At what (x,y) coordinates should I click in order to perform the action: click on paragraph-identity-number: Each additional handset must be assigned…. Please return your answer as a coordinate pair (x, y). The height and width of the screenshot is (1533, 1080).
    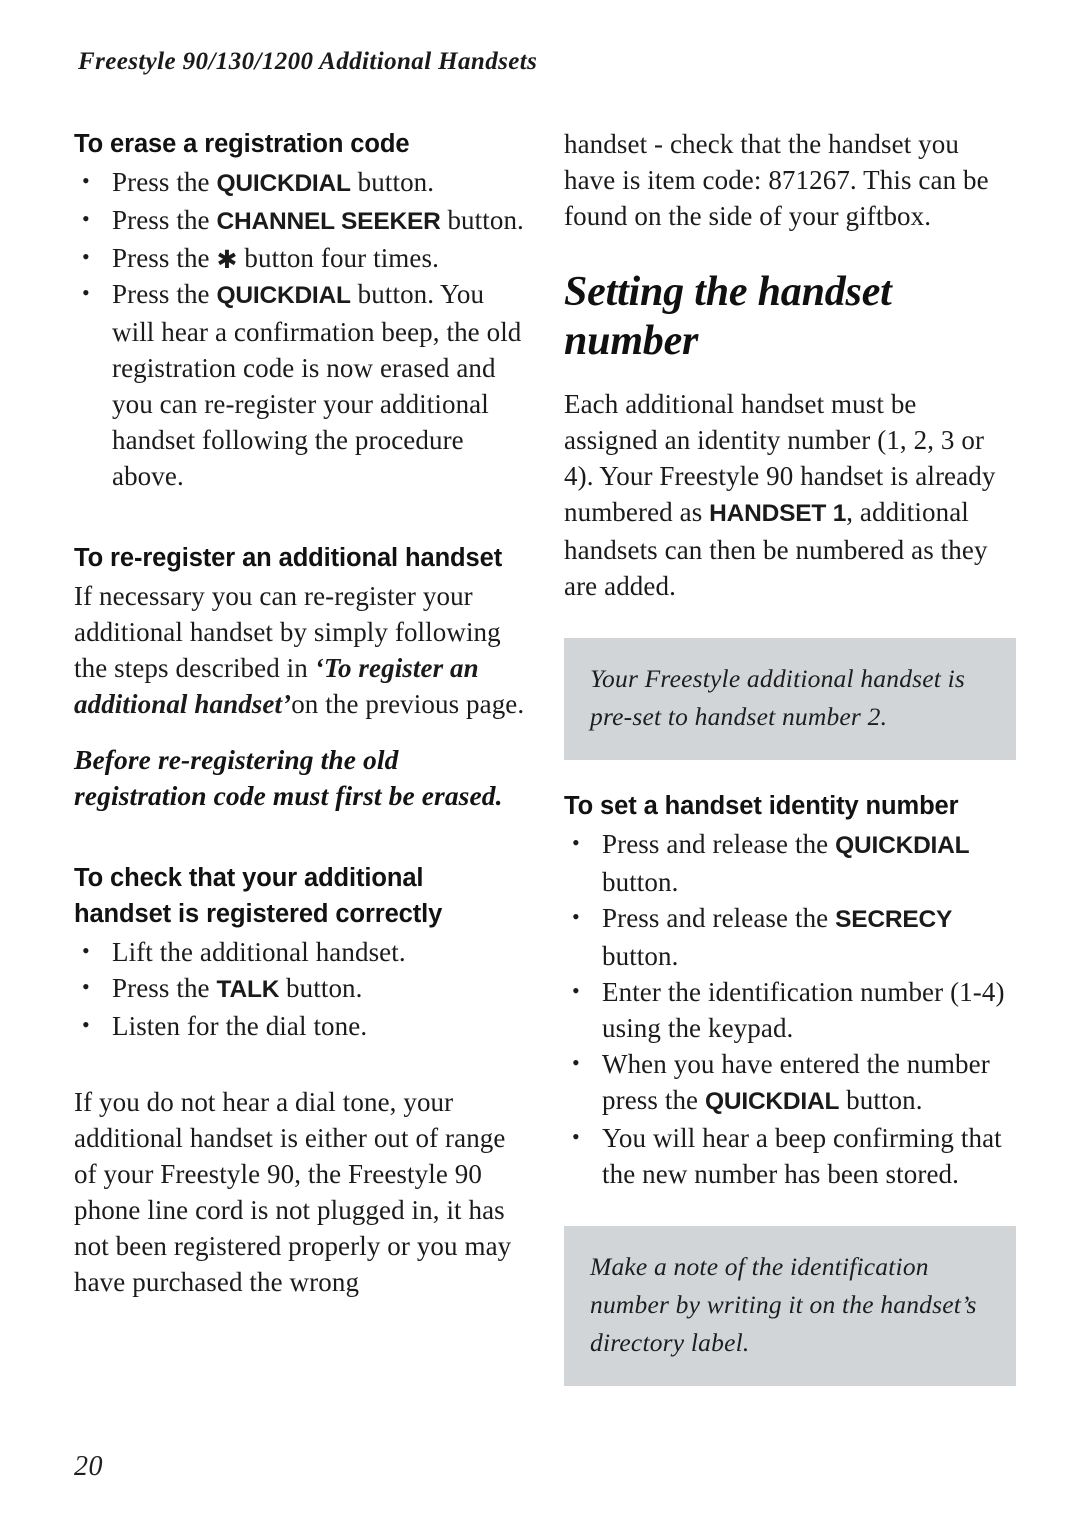
    Looking at the image, I should click on (790, 495).